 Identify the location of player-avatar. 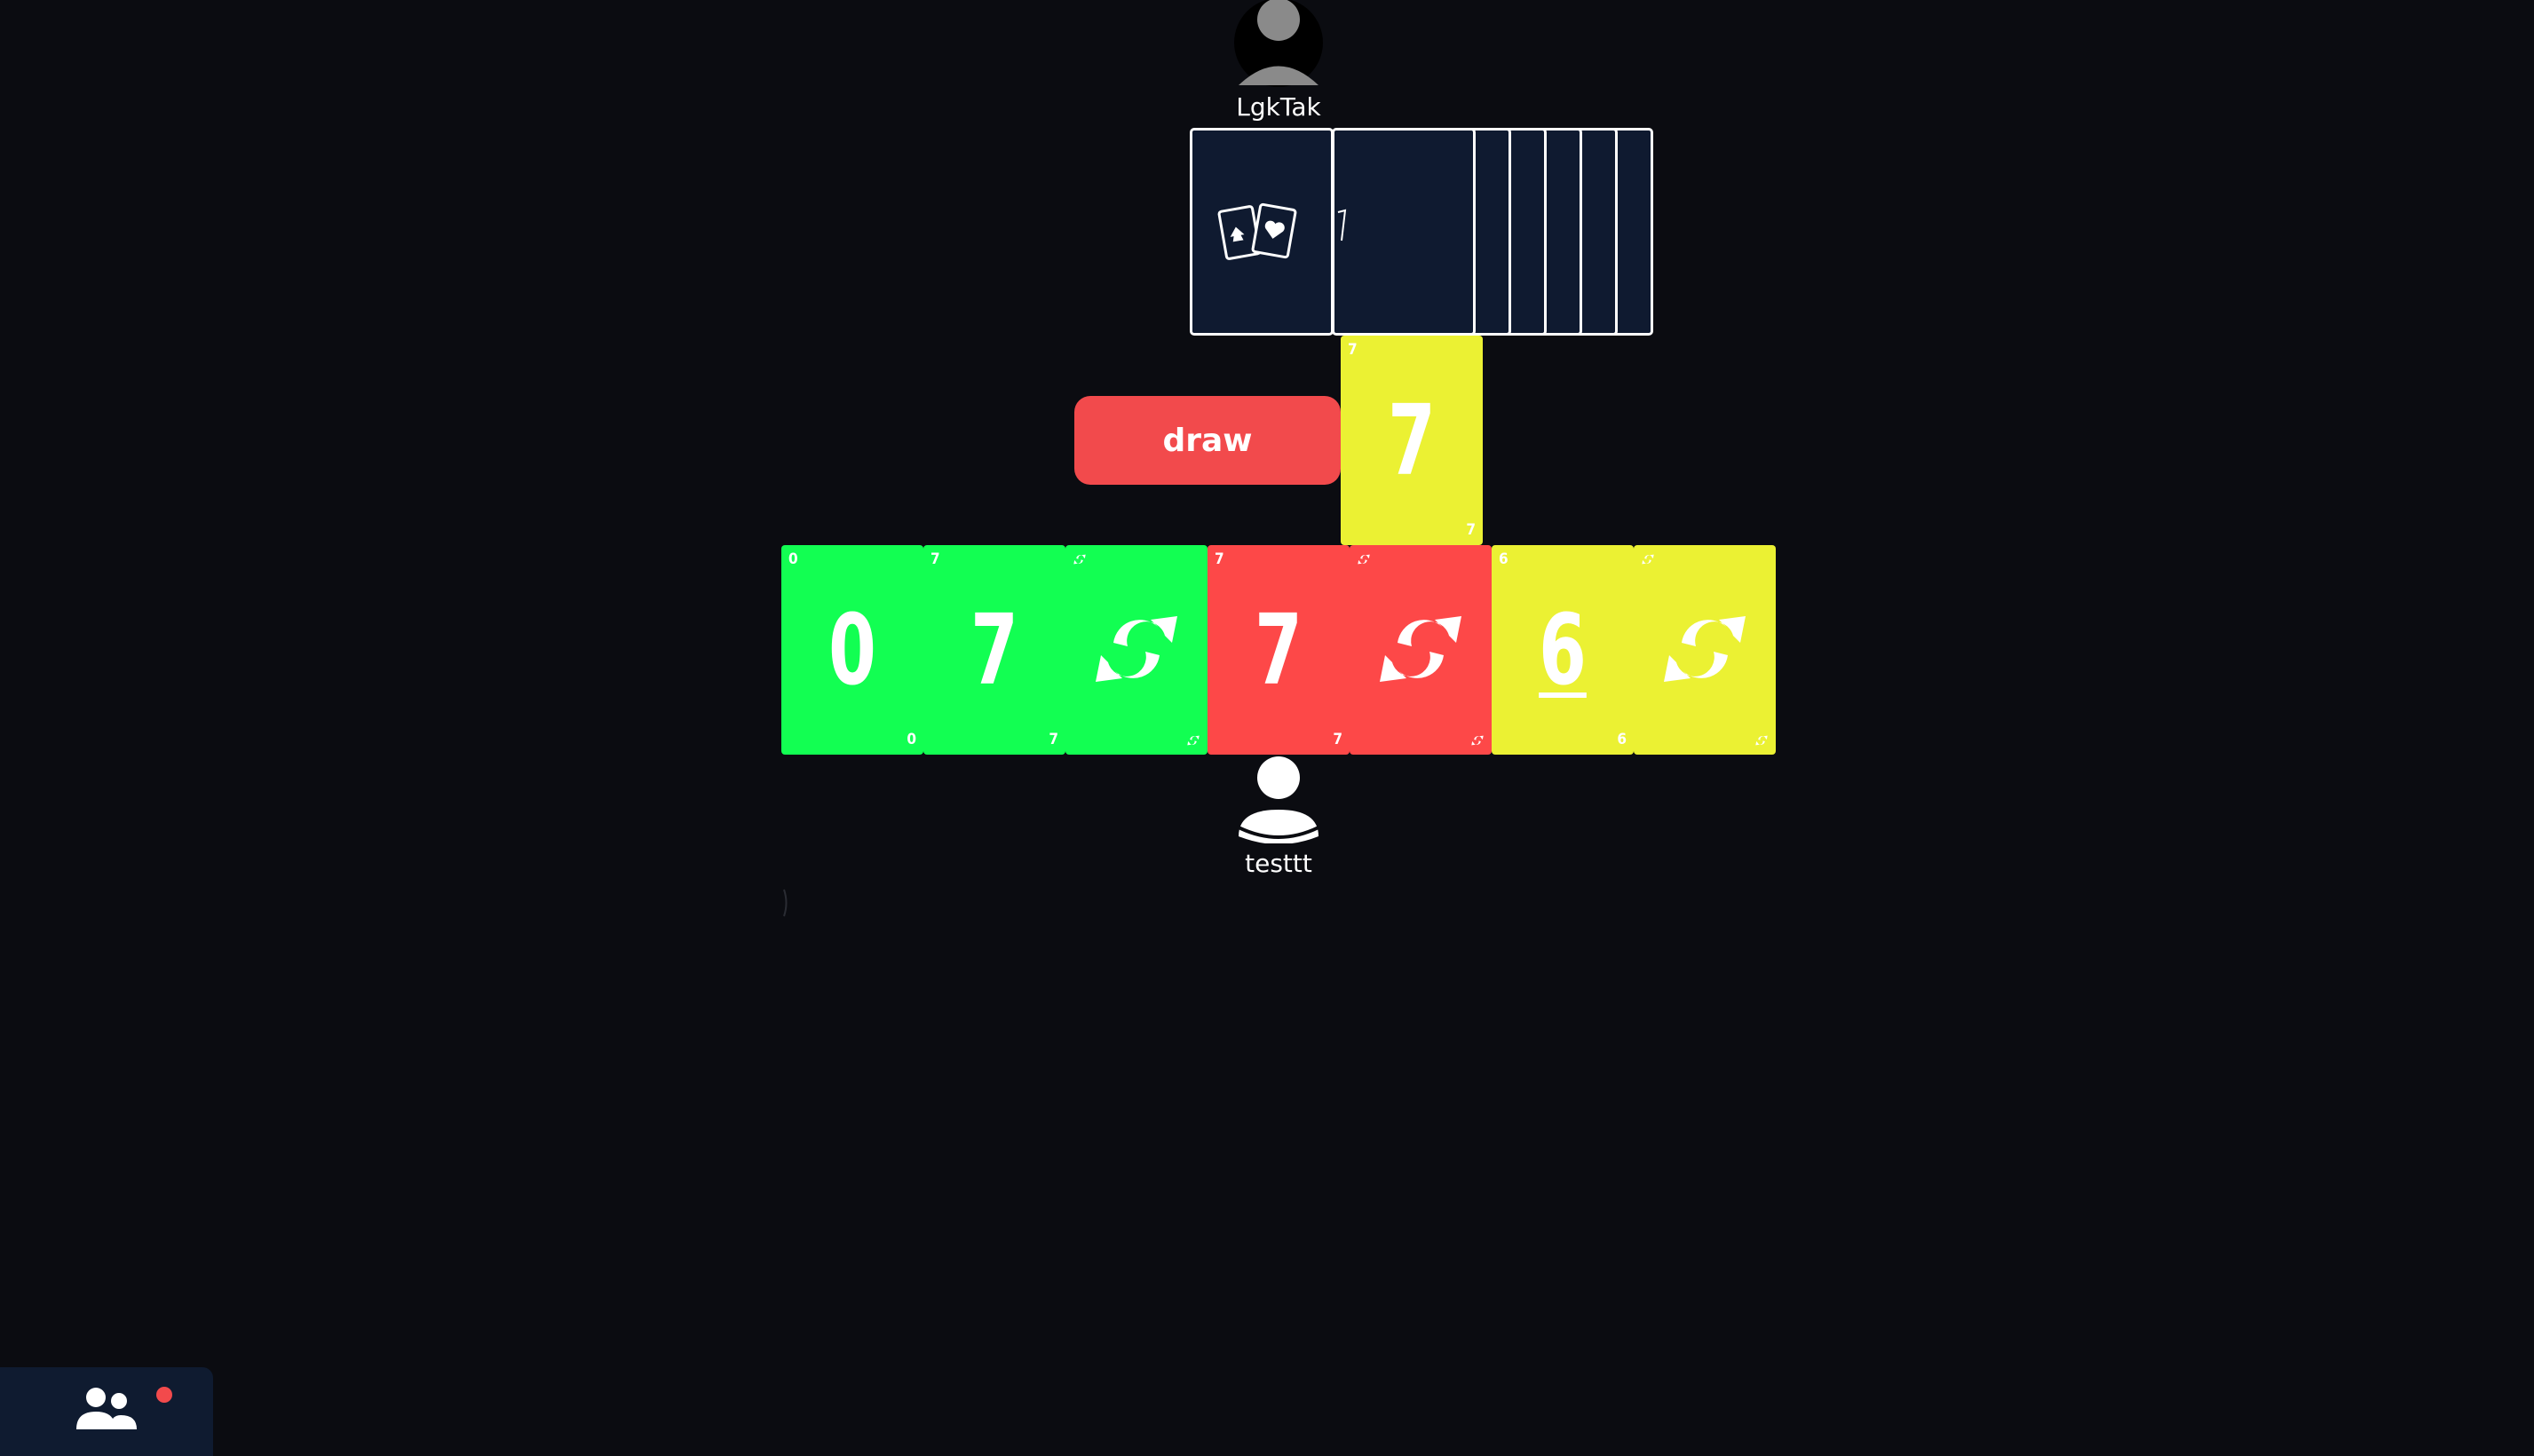
(1279, 799).